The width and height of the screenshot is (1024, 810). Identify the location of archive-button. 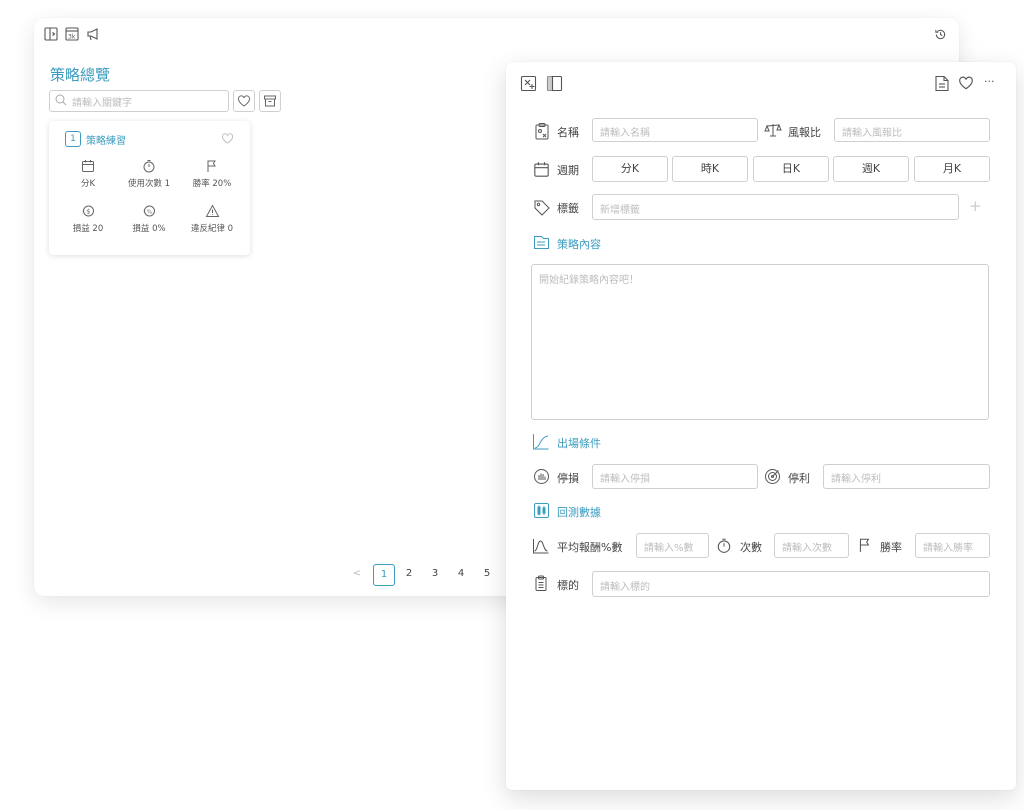
(270, 101).